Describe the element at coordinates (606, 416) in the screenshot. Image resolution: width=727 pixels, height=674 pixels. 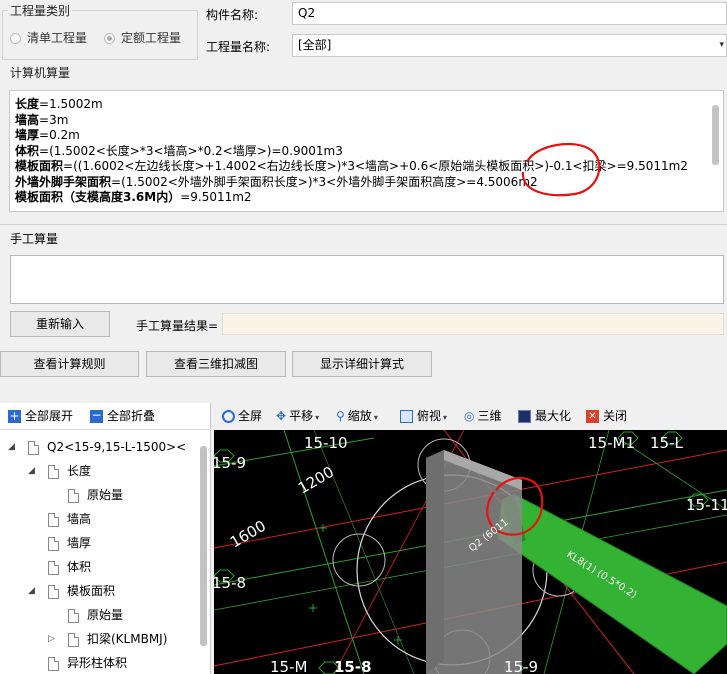
I see `close-view-button: ✕ 关闭` at that location.